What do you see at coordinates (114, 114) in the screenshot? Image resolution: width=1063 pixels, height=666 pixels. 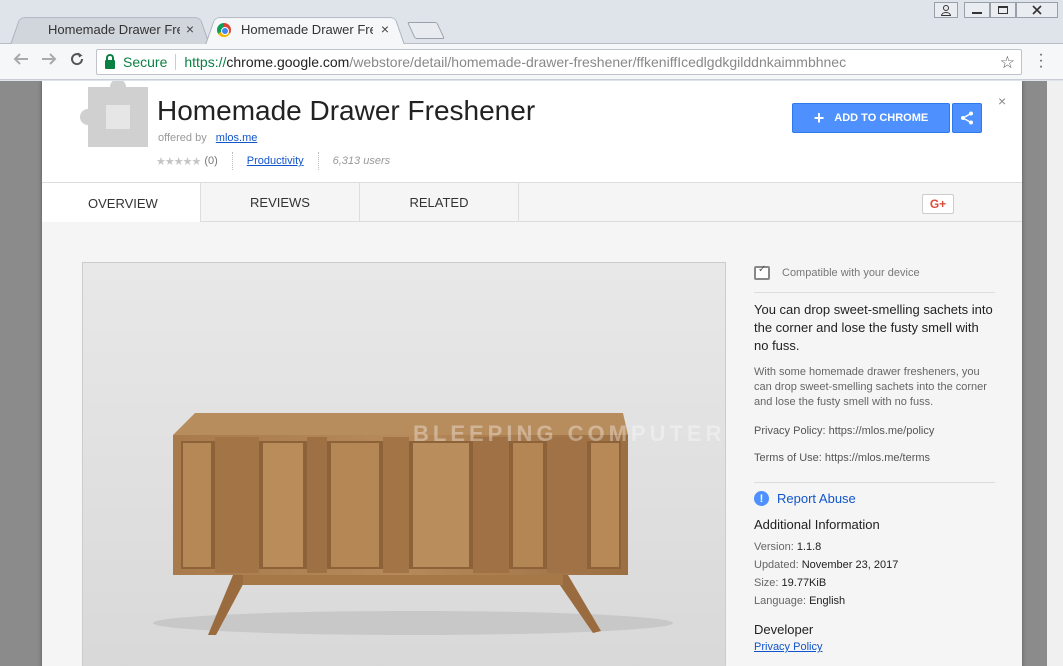 I see `extension-puzzle-icon` at bounding box center [114, 114].